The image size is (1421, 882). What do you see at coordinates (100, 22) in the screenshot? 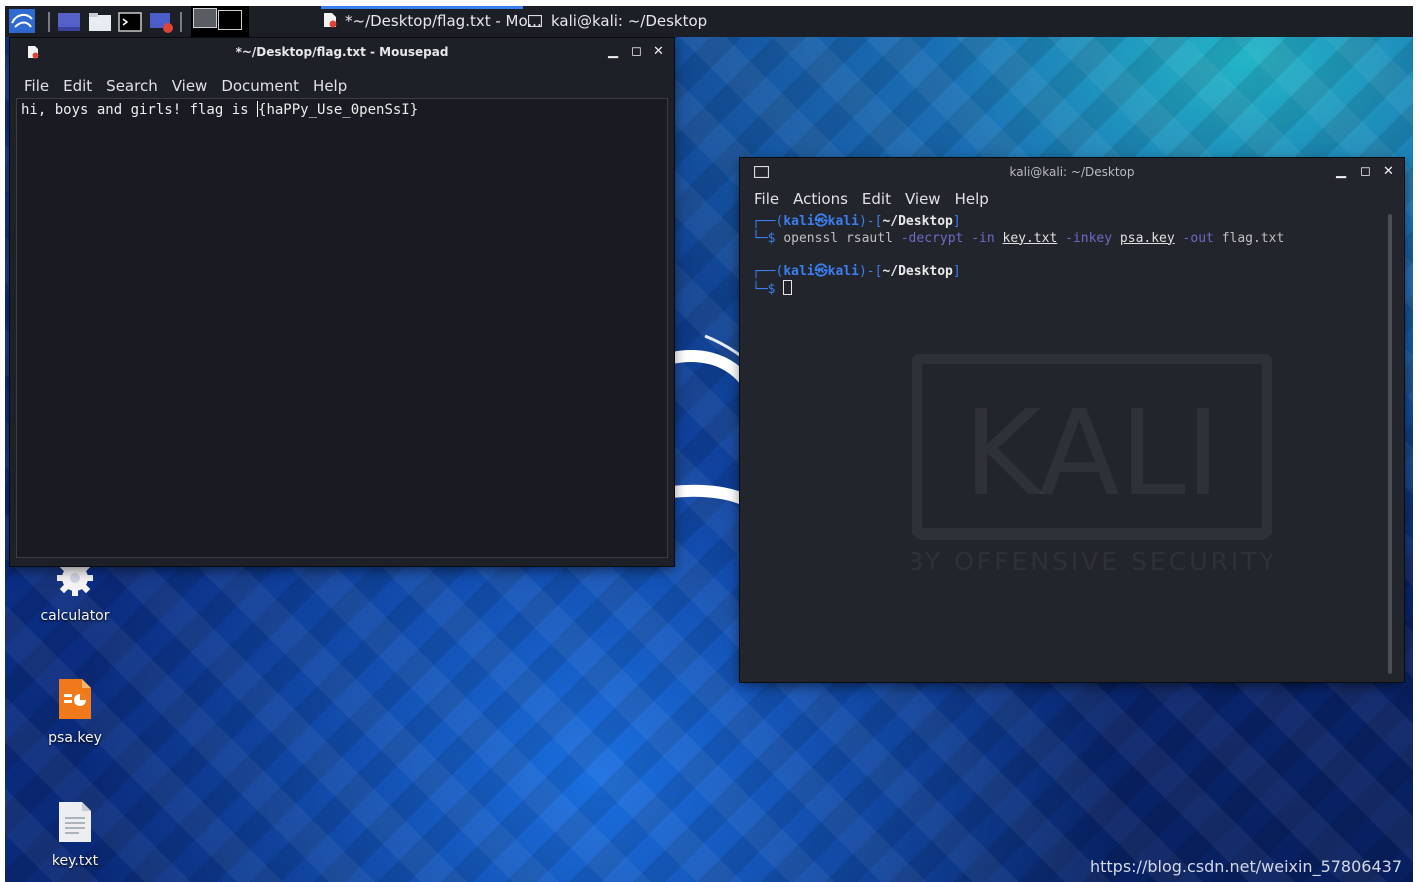
I see `file-manager-icon` at bounding box center [100, 22].